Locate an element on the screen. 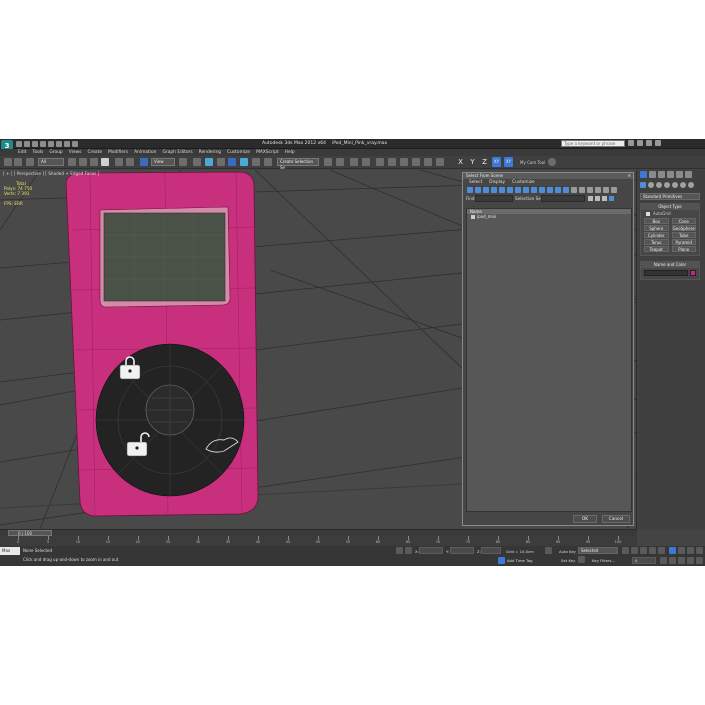 This screenshot has width=705, height=705. field-of-view-icon is located at coordinates (672, 560).